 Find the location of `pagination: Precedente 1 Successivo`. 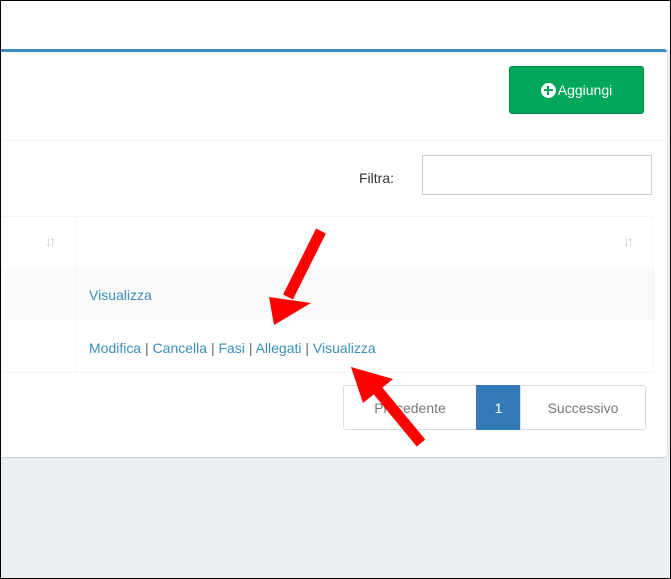

pagination: Precedente 1 Successivo is located at coordinates (494, 407).